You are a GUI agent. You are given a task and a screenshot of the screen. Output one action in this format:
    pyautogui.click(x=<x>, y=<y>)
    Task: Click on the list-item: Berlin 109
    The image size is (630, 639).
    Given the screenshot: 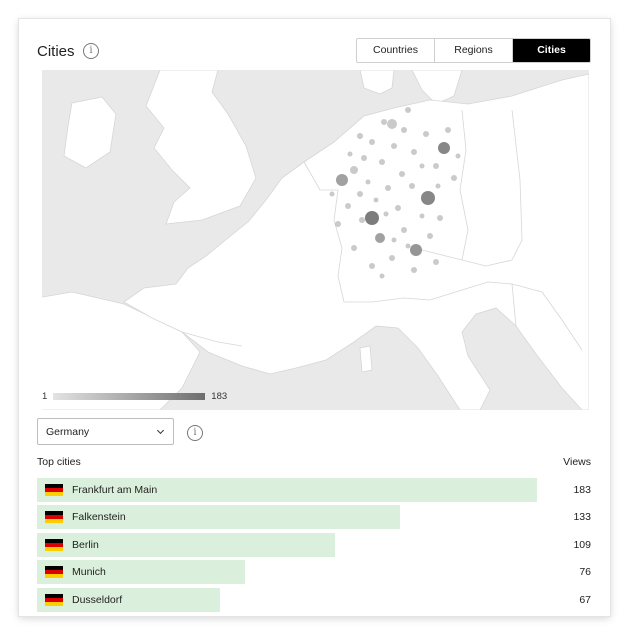 What is the action you would take?
    pyautogui.click(x=314, y=544)
    